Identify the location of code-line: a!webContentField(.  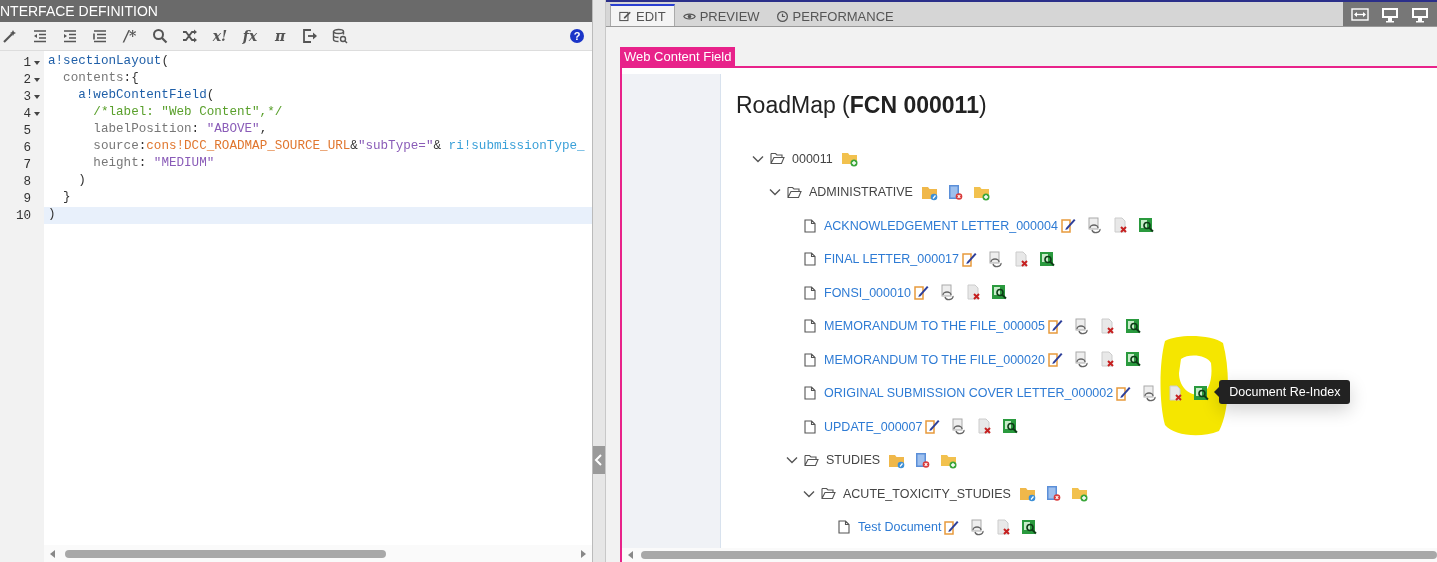
(318, 96).